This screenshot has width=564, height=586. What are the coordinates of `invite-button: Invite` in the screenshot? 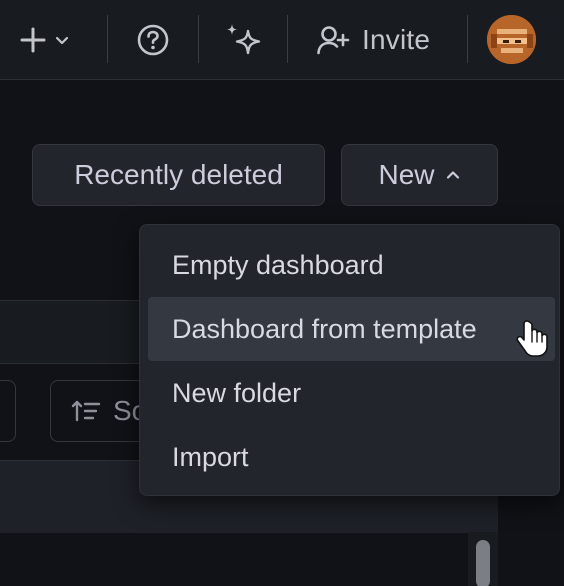 It's located at (381, 39).